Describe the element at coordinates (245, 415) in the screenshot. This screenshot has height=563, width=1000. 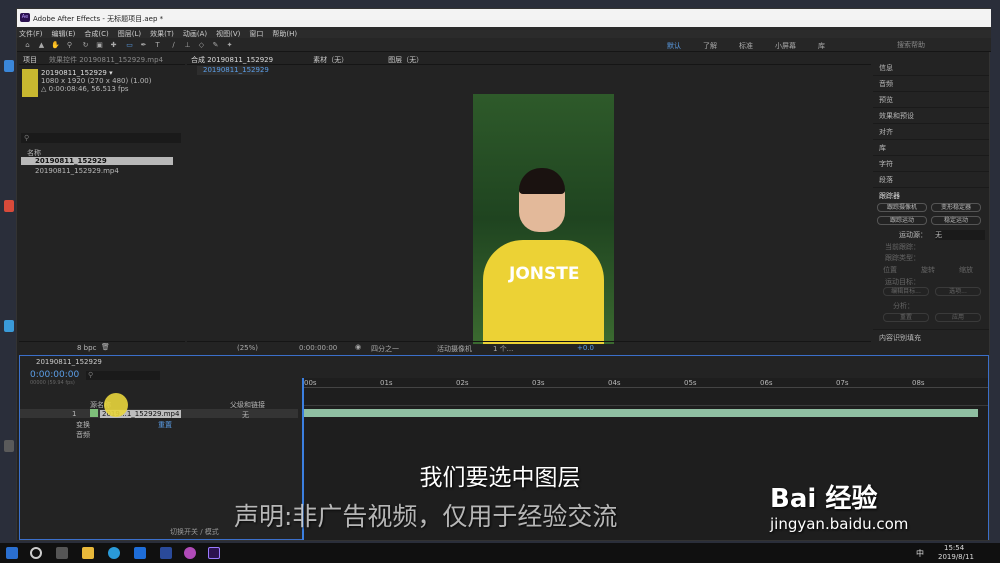
I see `parent-dropdown: 无` at that location.